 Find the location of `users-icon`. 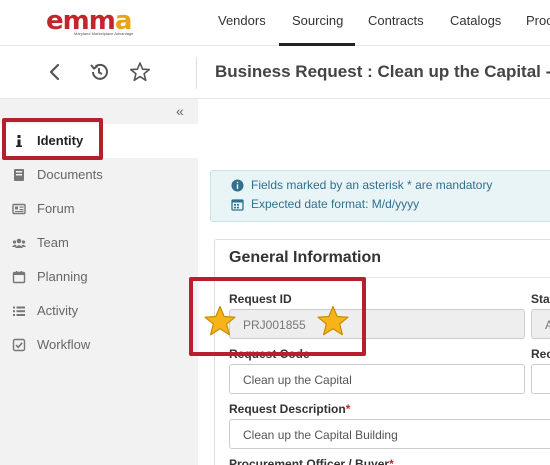

users-icon is located at coordinates (19, 243).